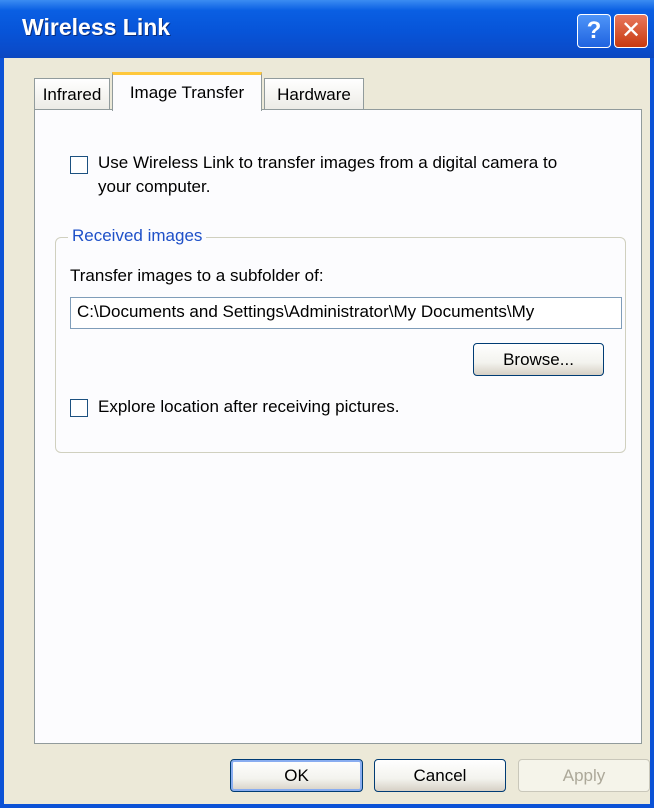 Image resolution: width=654 pixels, height=808 pixels. Describe the element at coordinates (154, 187) in the screenshot. I see `use-wireless-link-label-line2: your computer.` at that location.